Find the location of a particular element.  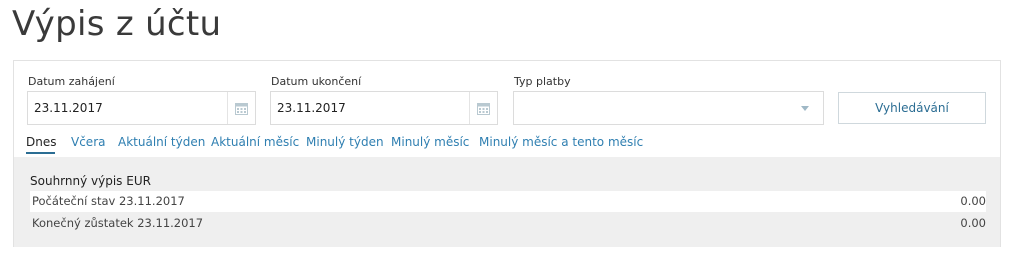

start-date-value: 23.11.2017 is located at coordinates (68, 108).